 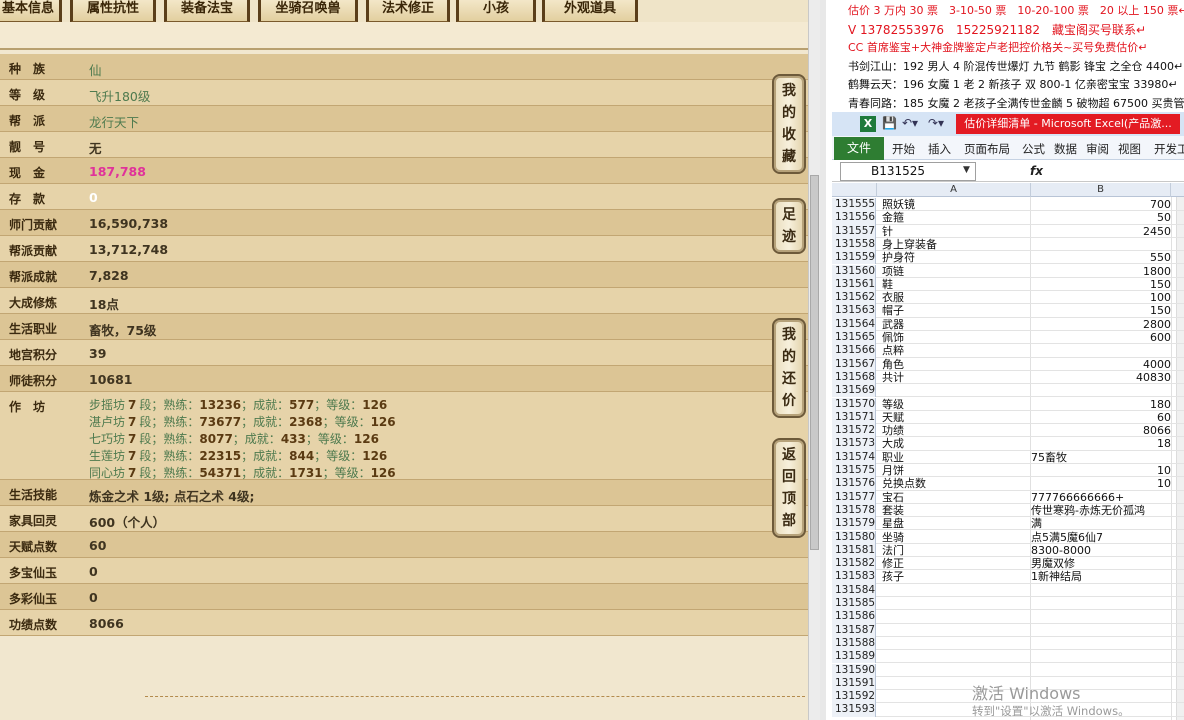 What do you see at coordinates (956, 271) in the screenshot?
I see `cell-a: 项链` at bounding box center [956, 271].